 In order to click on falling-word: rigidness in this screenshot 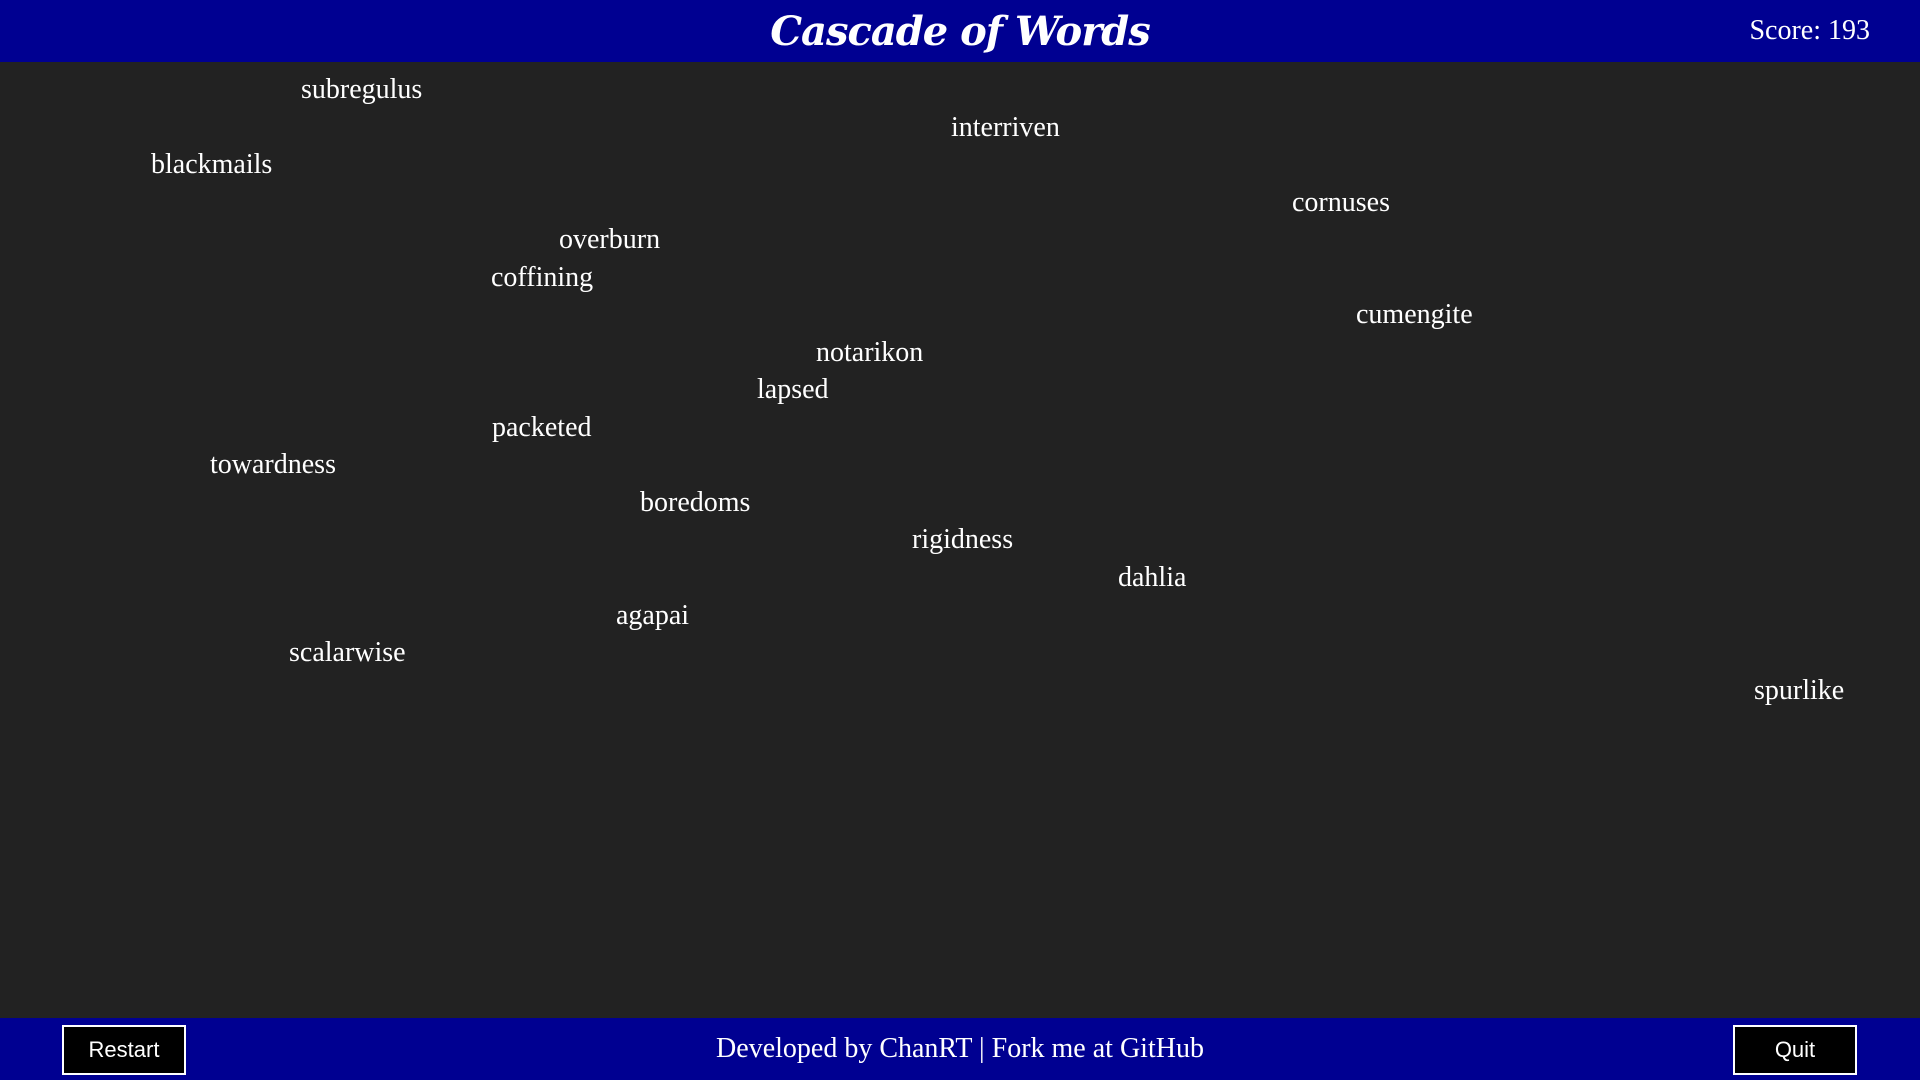, I will do `click(963, 539)`.